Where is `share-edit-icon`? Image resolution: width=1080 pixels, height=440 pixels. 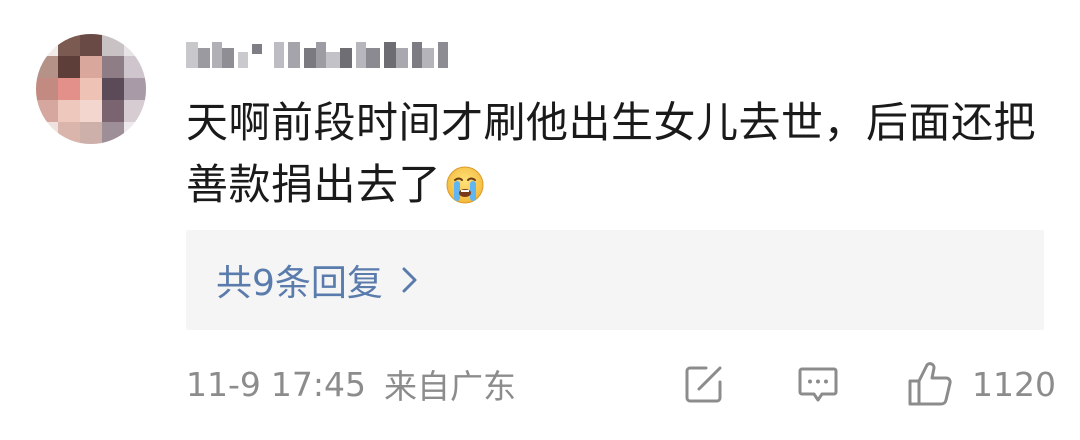 share-edit-icon is located at coordinates (703, 384).